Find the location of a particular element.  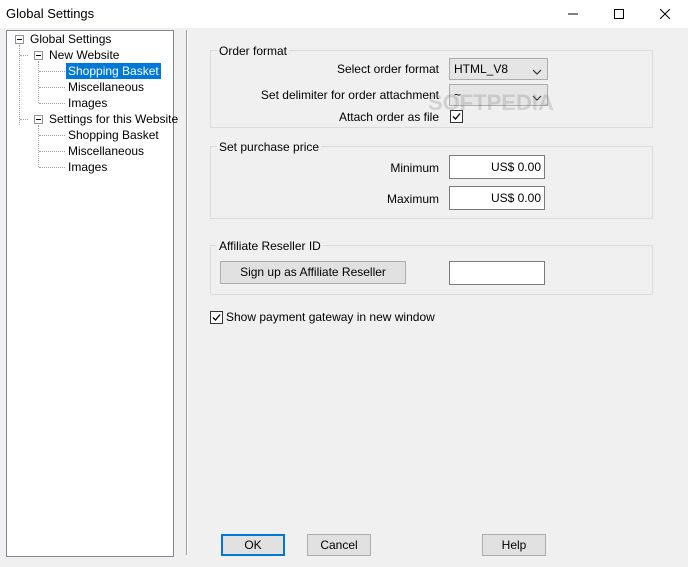

affiliate-title: Affiliate Reseller ID is located at coordinates (270, 246).